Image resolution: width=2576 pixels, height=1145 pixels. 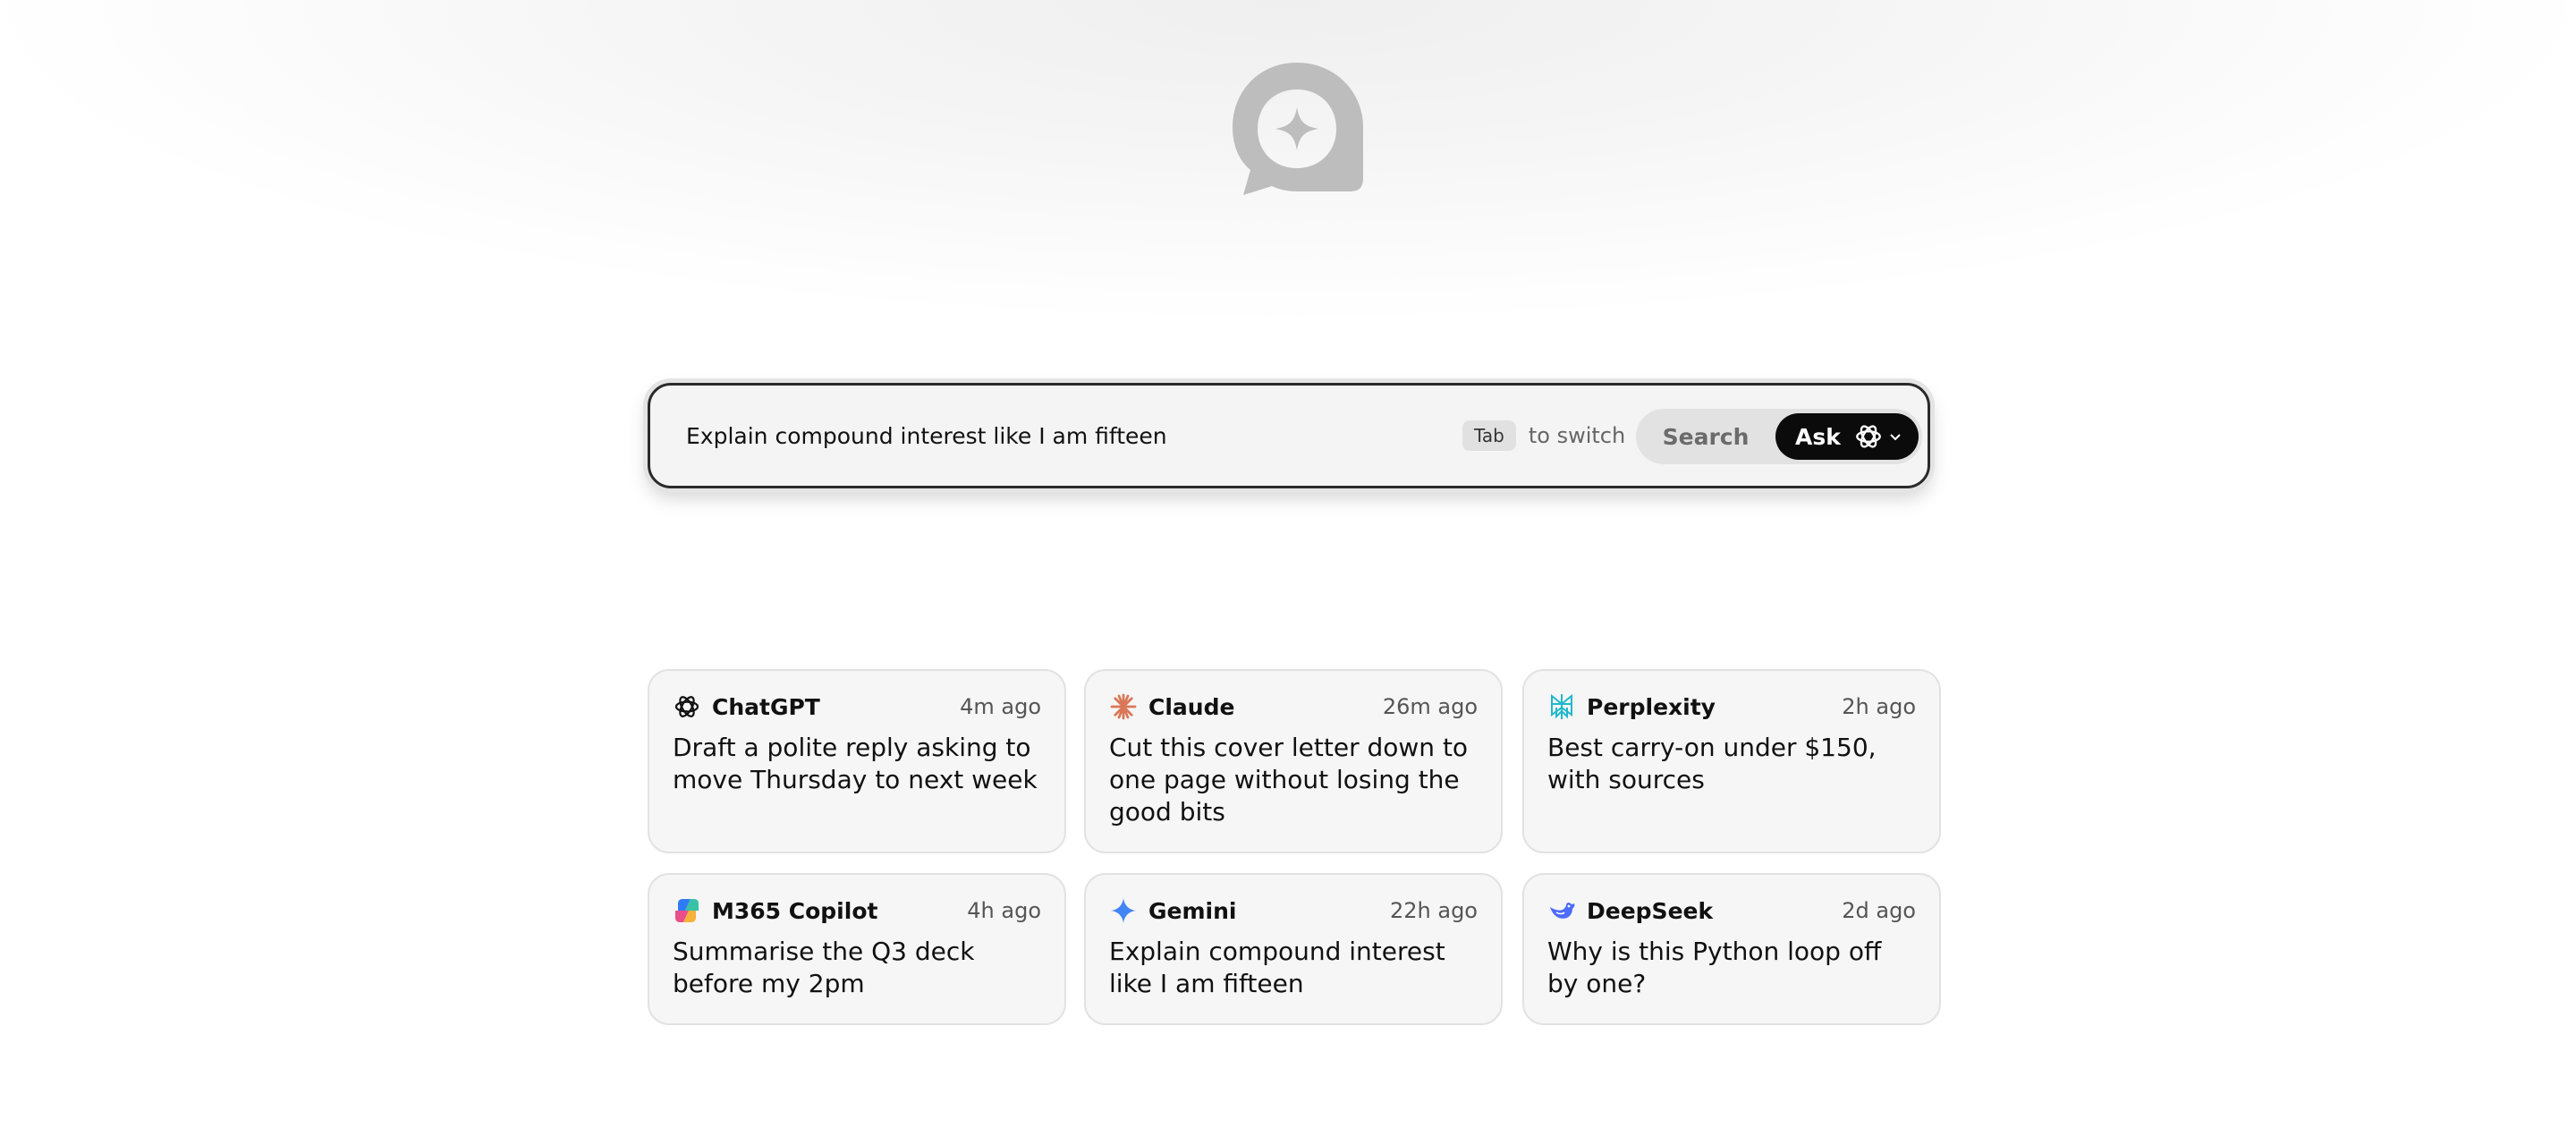 I want to click on tab-hint-text: to switch, so click(x=1577, y=435).